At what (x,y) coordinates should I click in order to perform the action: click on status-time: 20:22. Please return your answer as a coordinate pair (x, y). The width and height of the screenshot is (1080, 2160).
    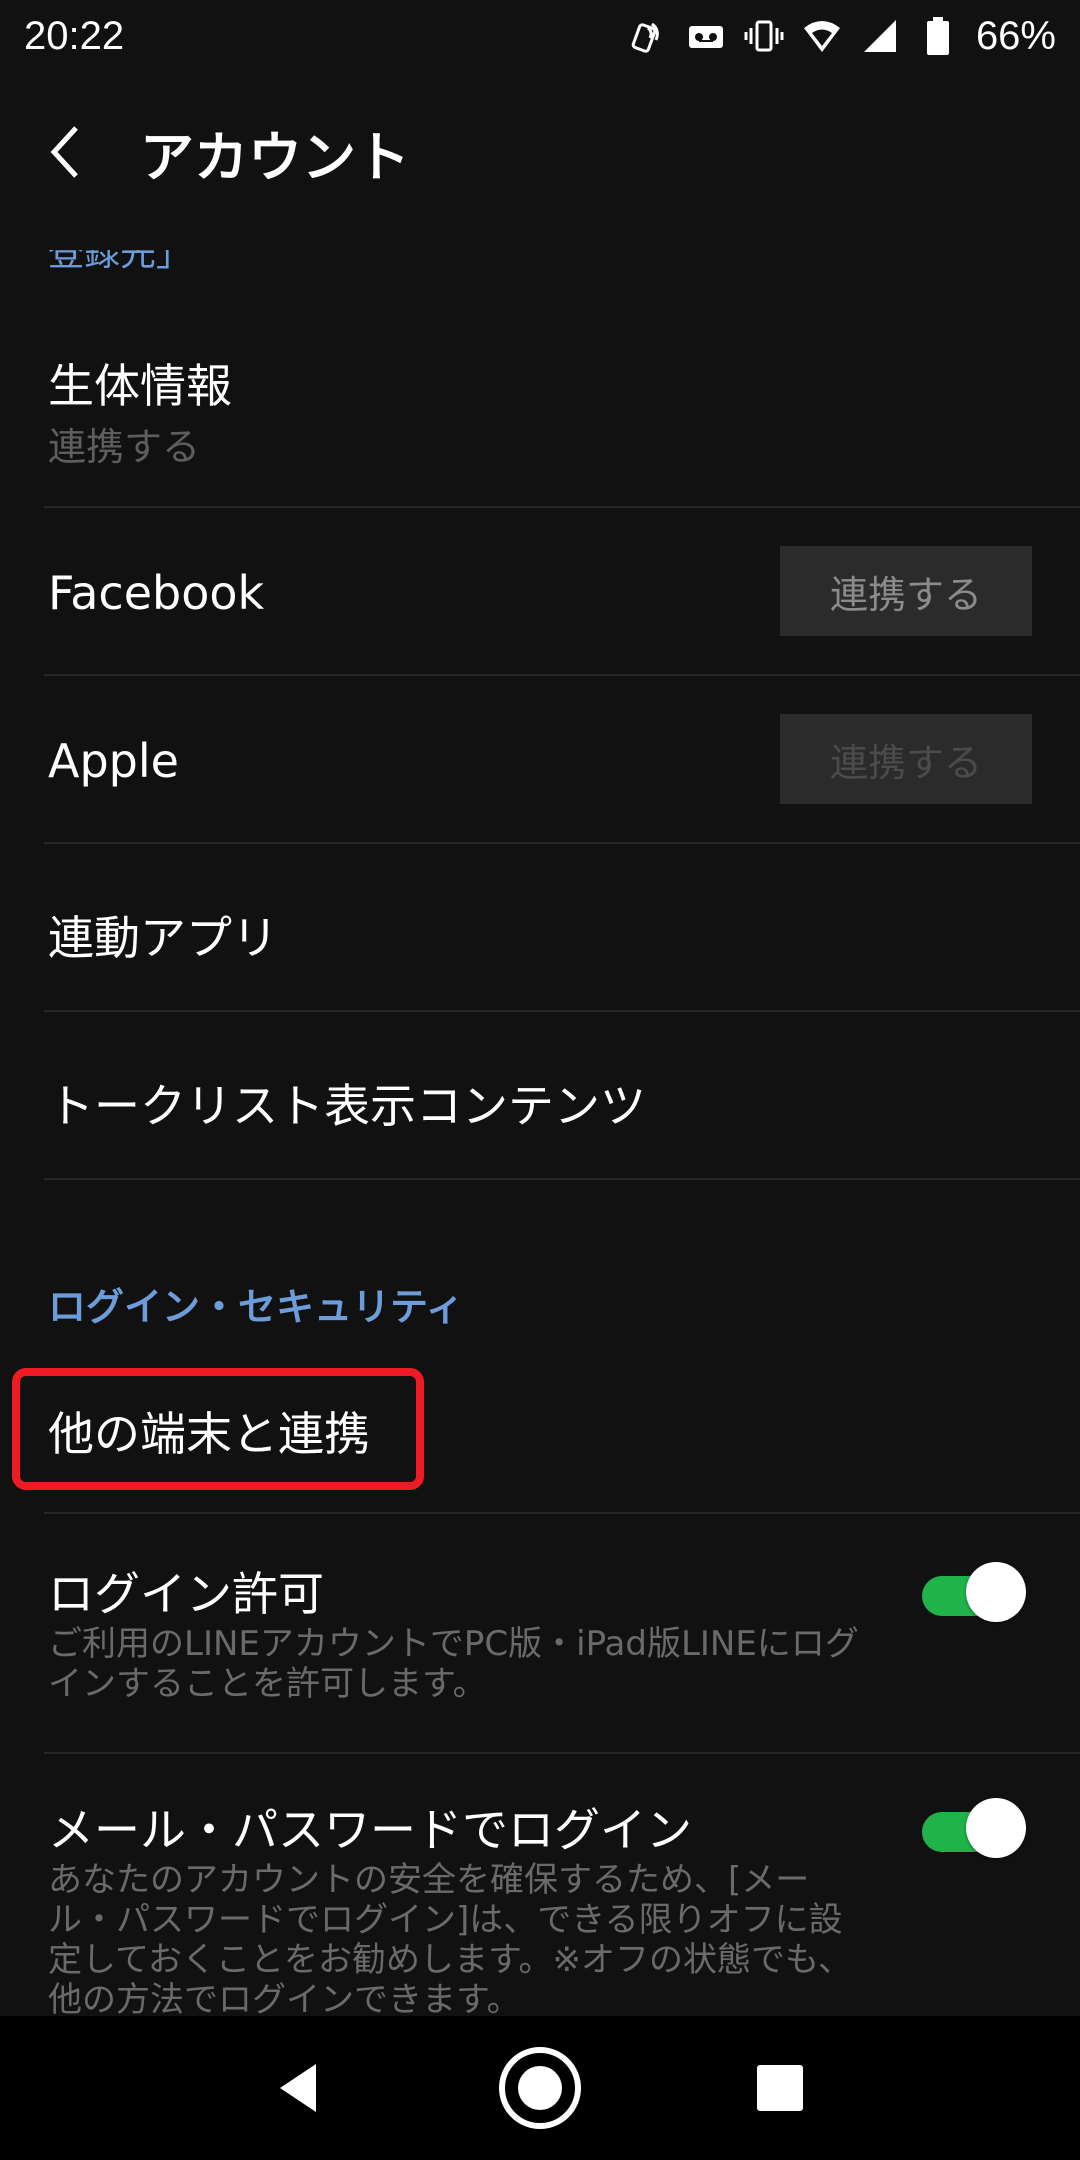
    Looking at the image, I should click on (74, 35).